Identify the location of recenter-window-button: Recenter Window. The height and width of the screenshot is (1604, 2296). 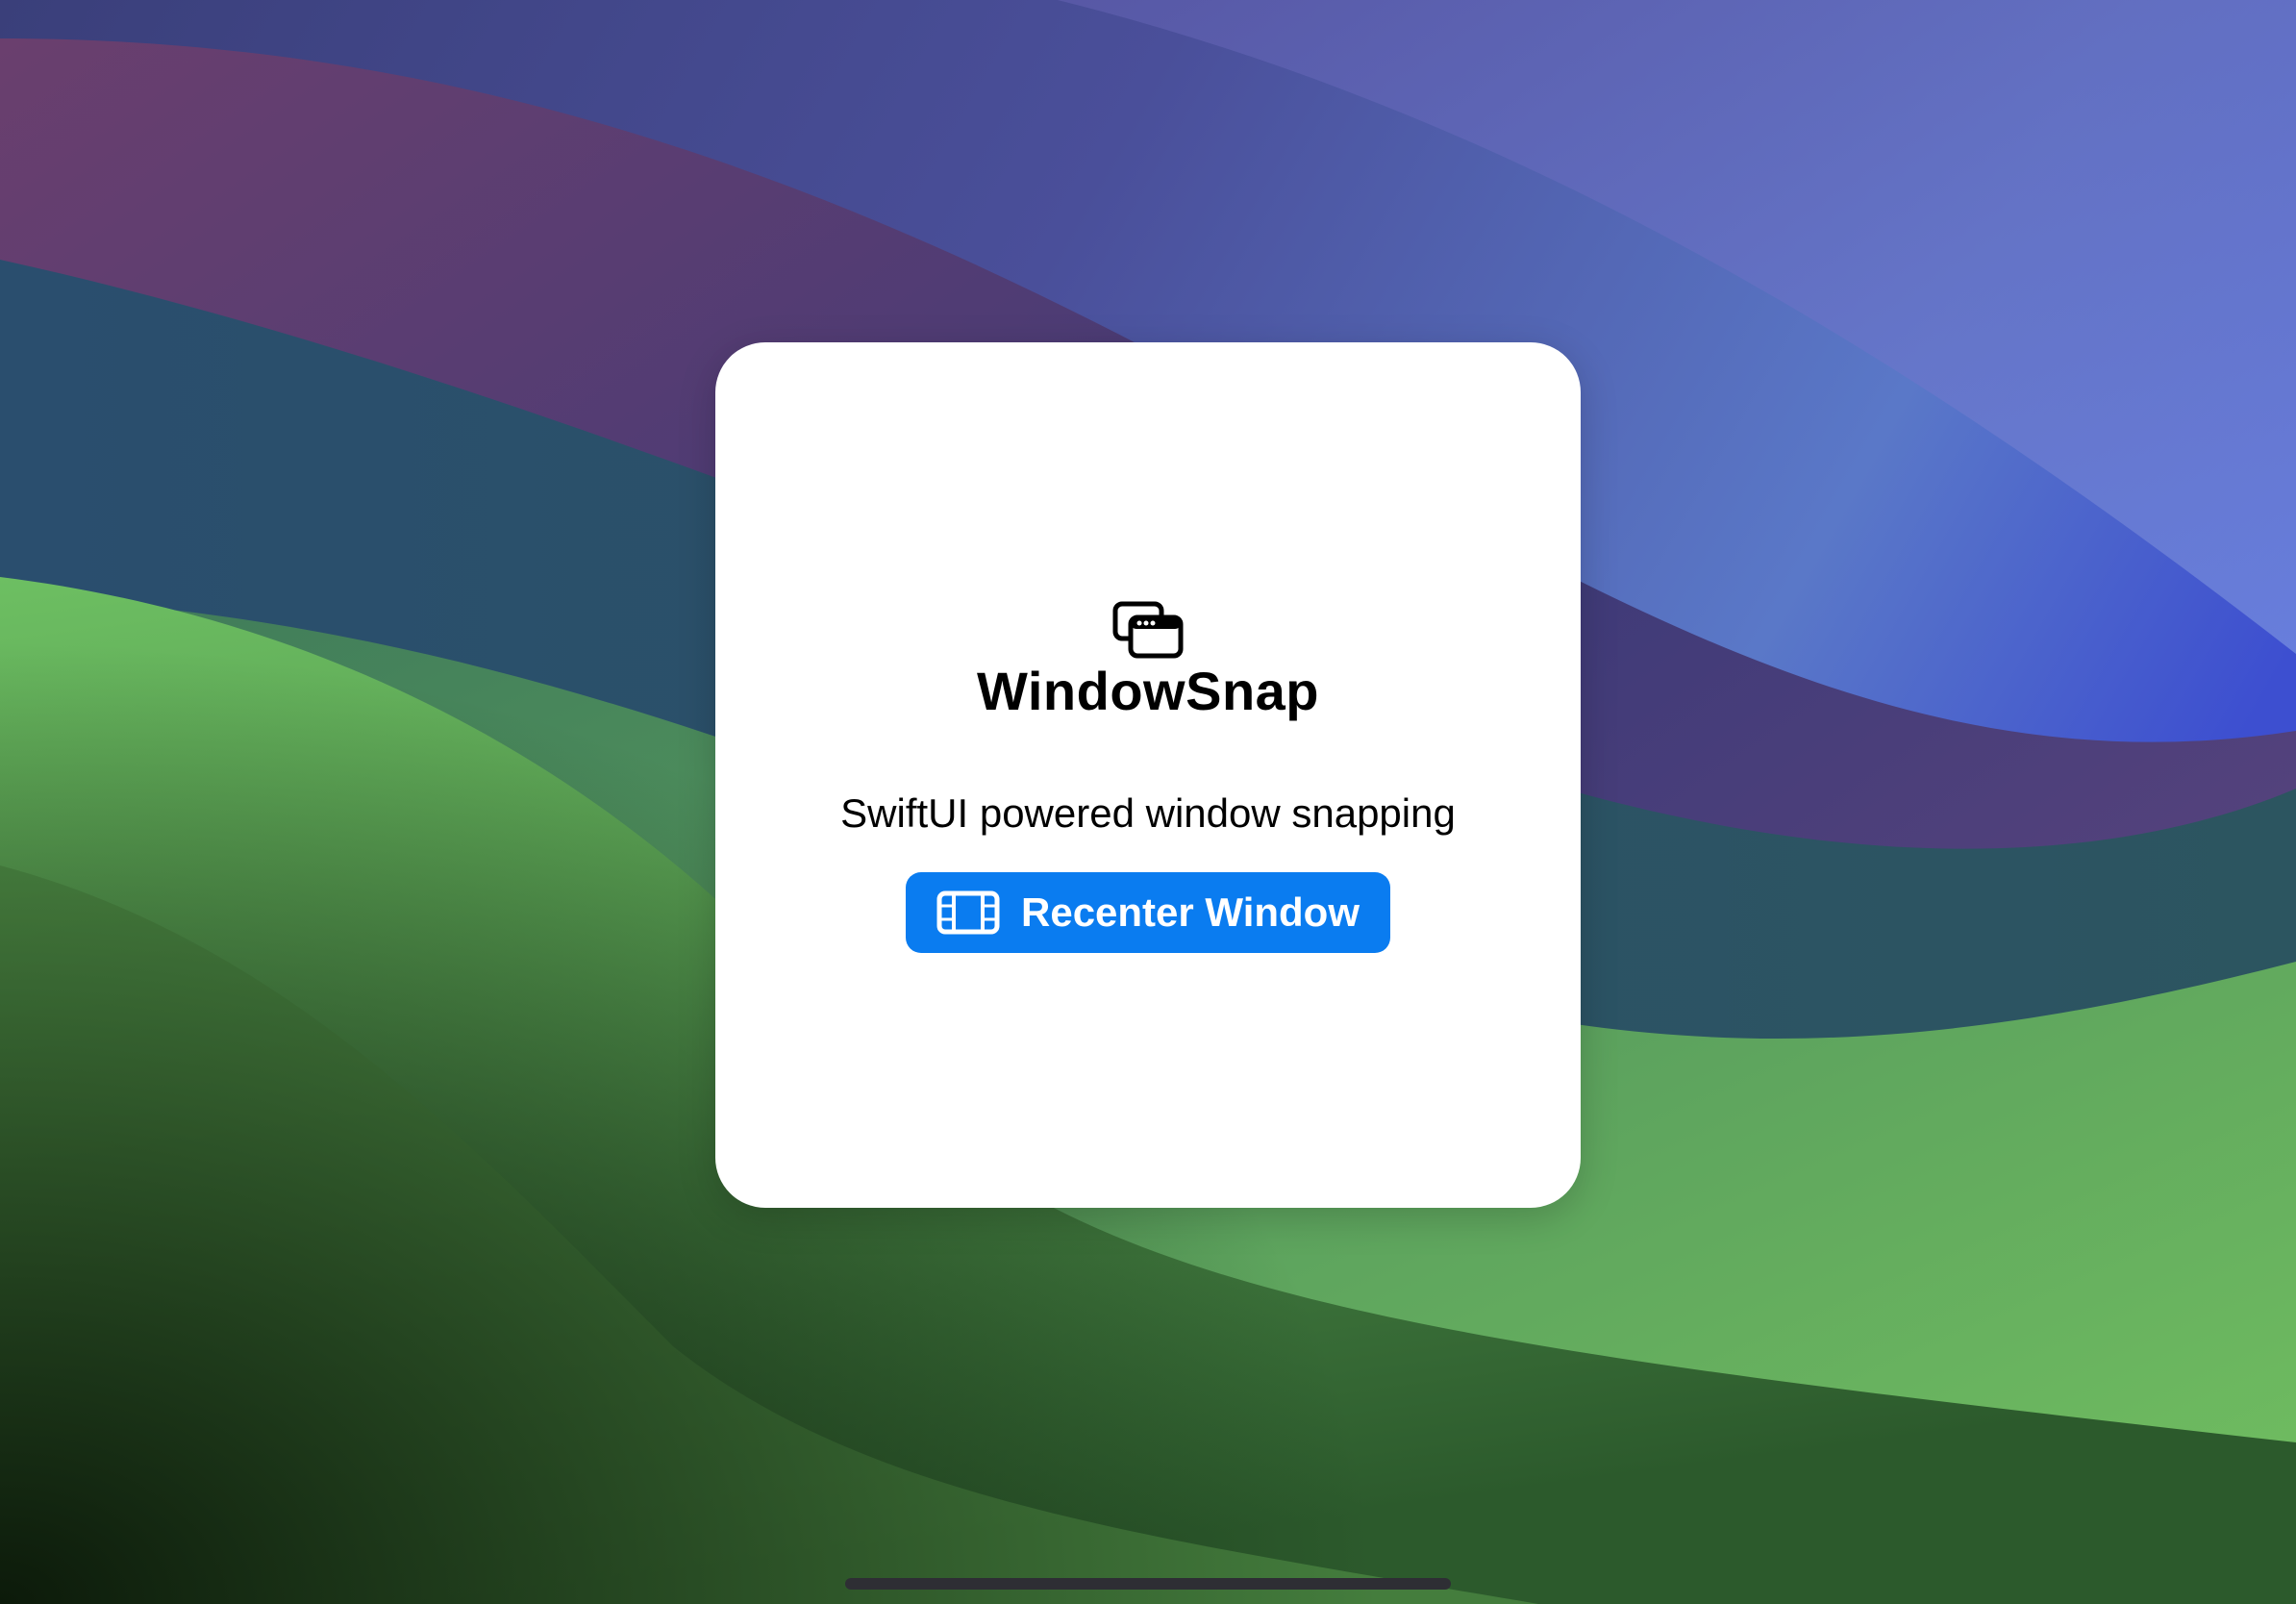
(1148, 912).